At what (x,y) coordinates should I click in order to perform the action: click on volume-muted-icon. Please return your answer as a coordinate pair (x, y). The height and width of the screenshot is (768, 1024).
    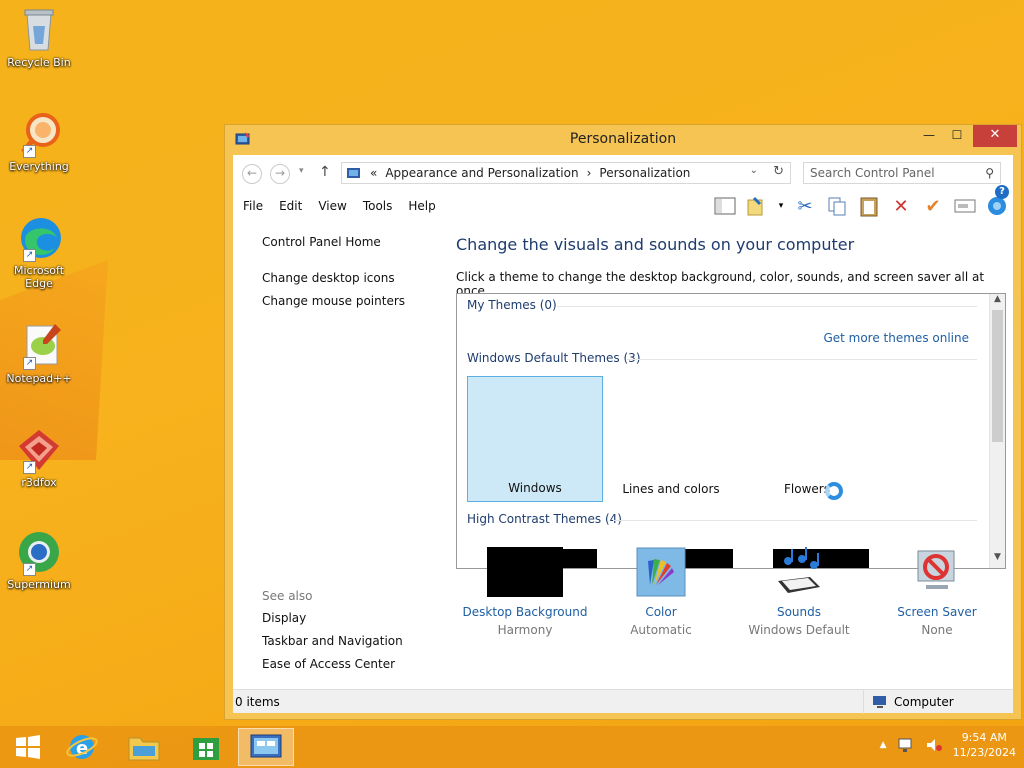
    Looking at the image, I should click on (934, 745).